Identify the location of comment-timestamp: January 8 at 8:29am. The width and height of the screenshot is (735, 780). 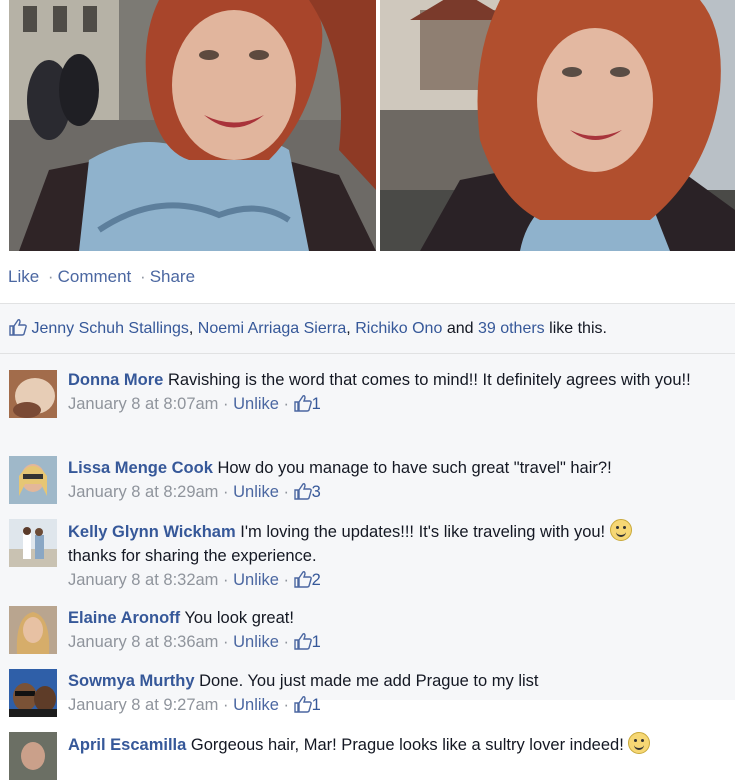
(143, 492).